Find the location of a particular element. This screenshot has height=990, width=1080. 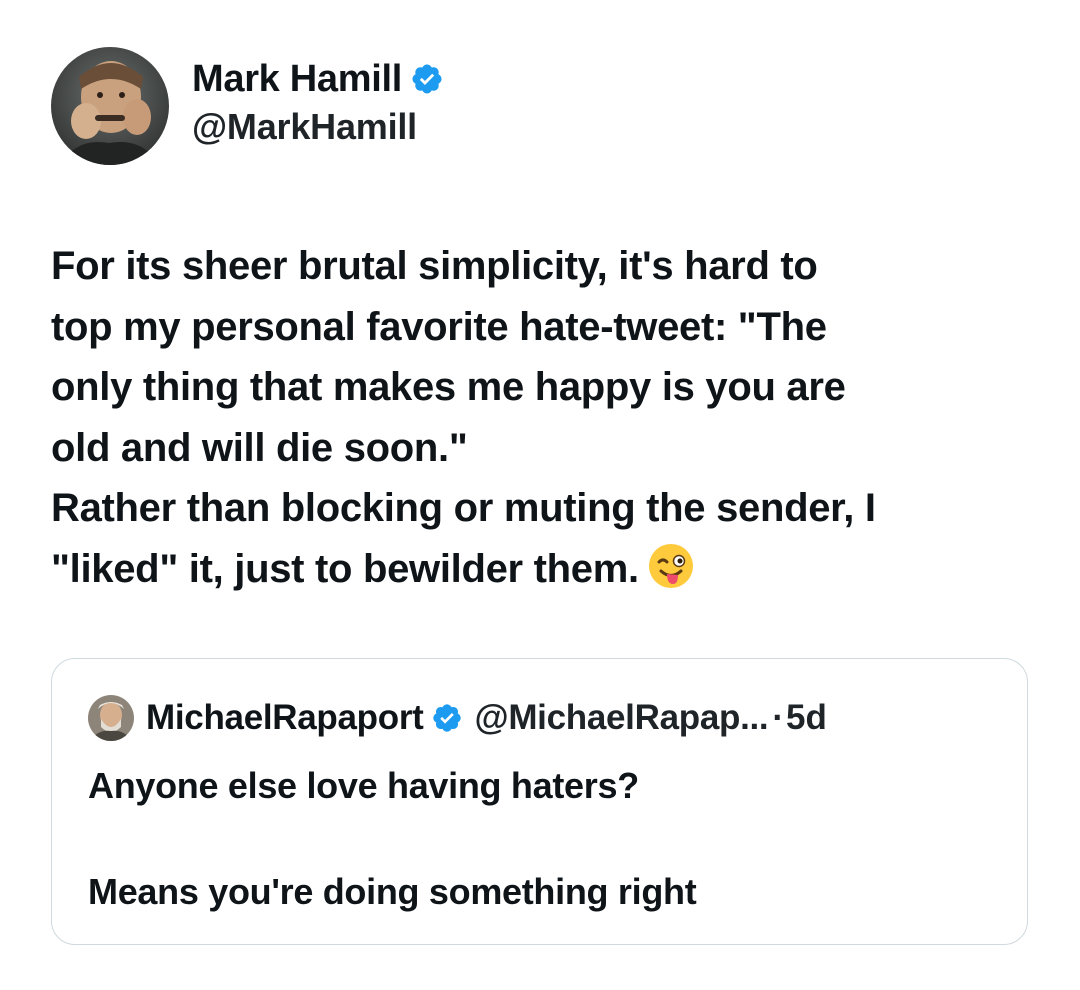

quoted-tweet-line-1: Anyone else love having haters? is located at coordinates (363, 785).